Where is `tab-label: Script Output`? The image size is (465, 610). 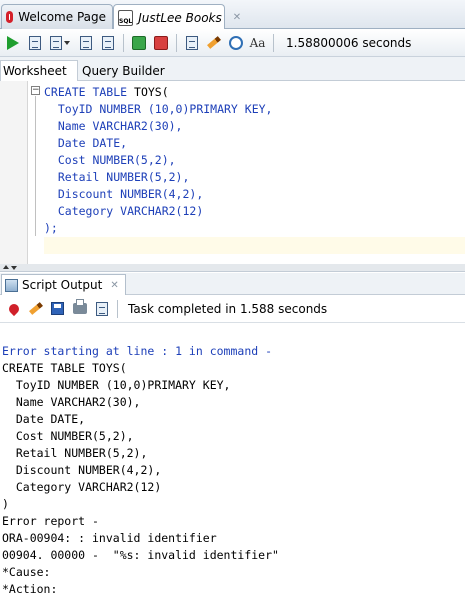
tab-label: Script Output is located at coordinates (62, 285).